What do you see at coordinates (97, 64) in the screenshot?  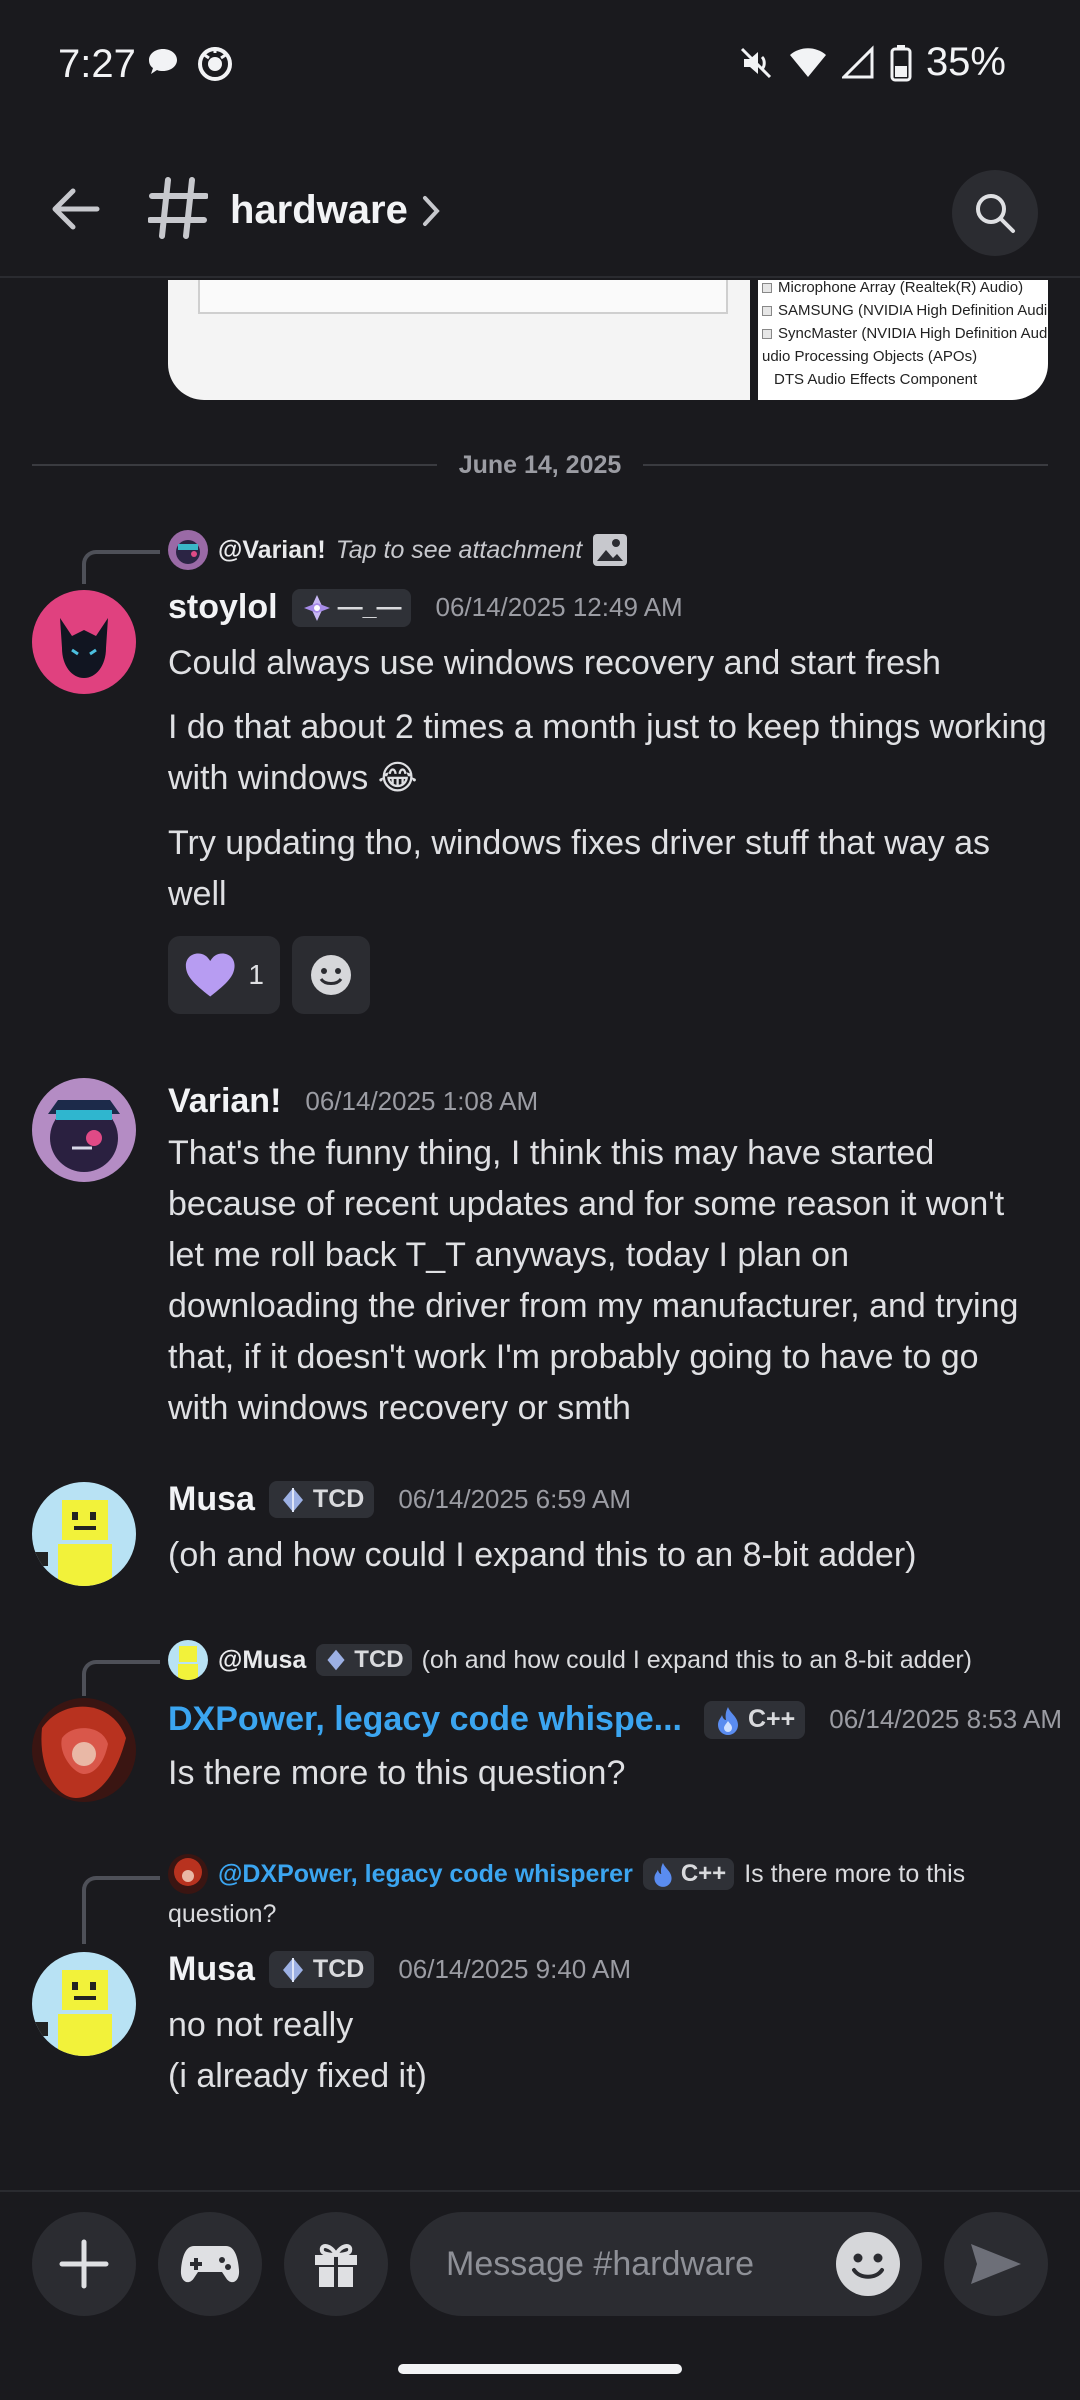 I see `status-time: 7:27` at bounding box center [97, 64].